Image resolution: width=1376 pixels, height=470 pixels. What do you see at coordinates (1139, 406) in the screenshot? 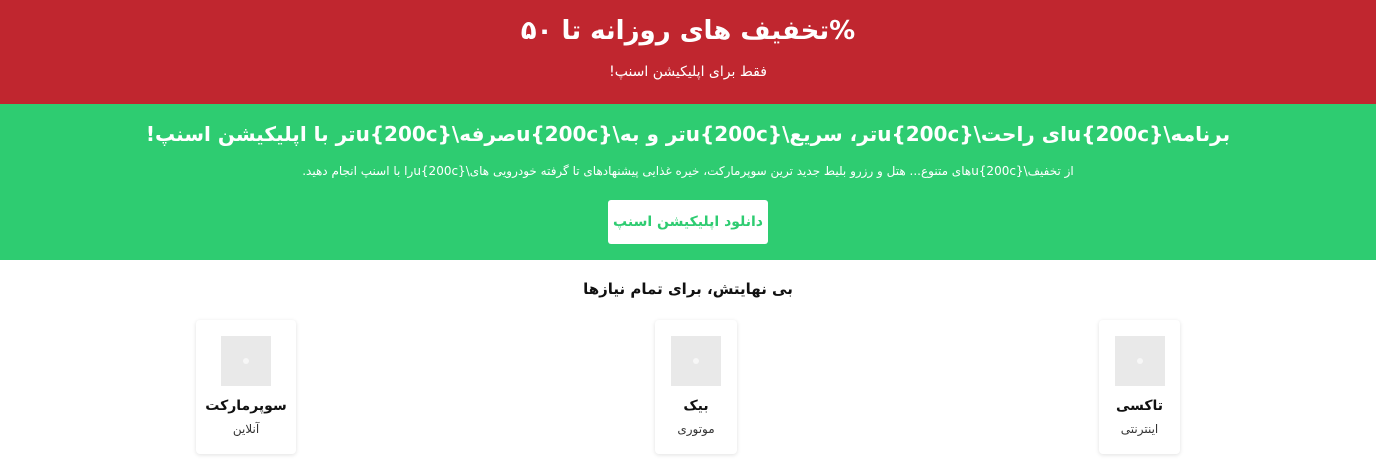
I see `service-name: تاکسی` at bounding box center [1139, 406].